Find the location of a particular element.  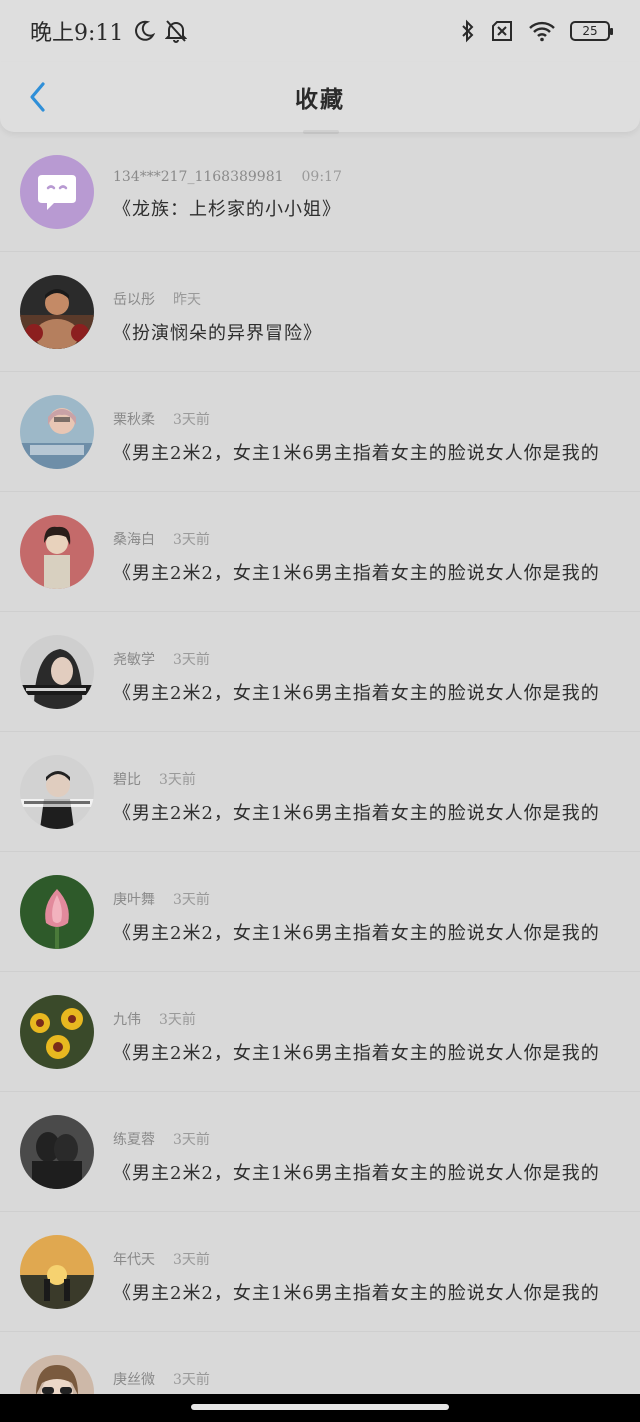

author-name: 碧比 is located at coordinates (127, 780).